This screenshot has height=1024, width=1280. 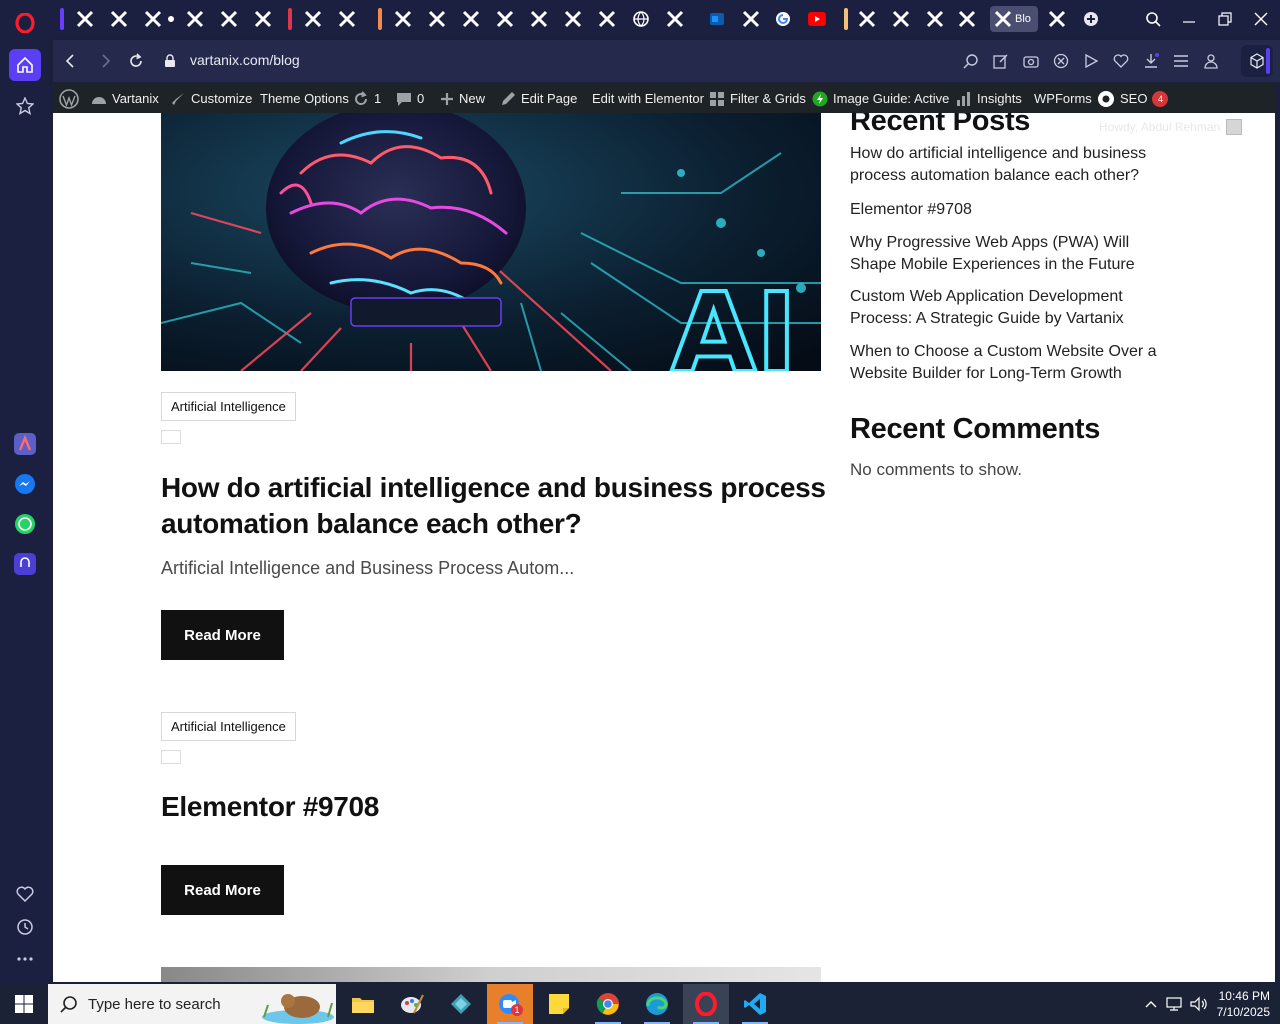 What do you see at coordinates (192, 1004) in the screenshot?
I see `taskbar-search-input: Type here to search` at bounding box center [192, 1004].